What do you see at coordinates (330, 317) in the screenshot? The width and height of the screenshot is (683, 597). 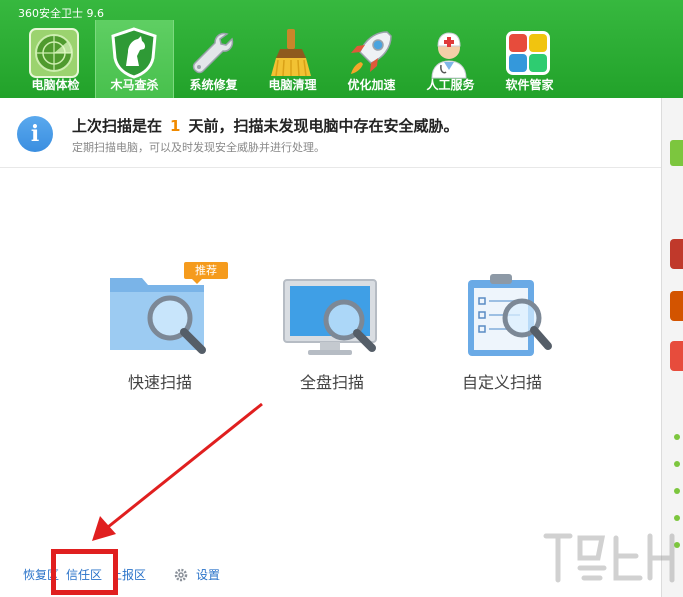 I see `monitor-magnifier-icon` at bounding box center [330, 317].